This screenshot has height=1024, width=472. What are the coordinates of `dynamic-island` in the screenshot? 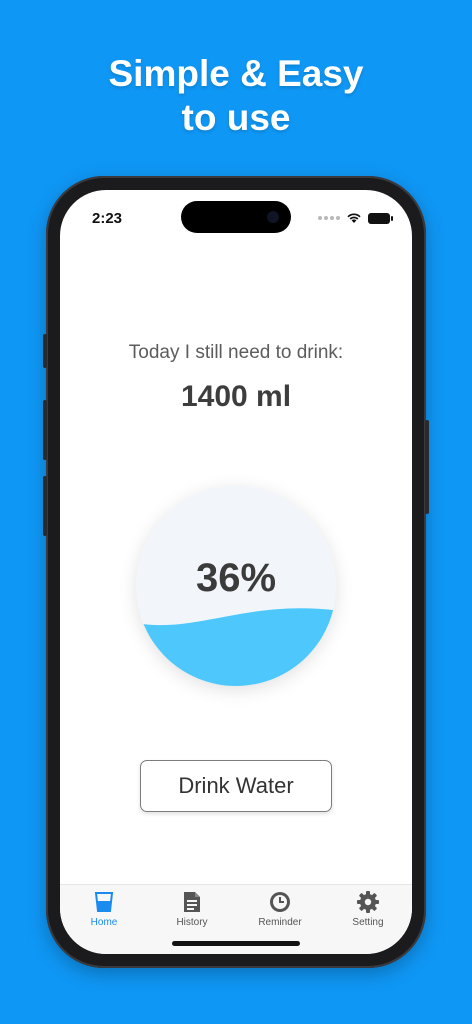 It's located at (236, 217).